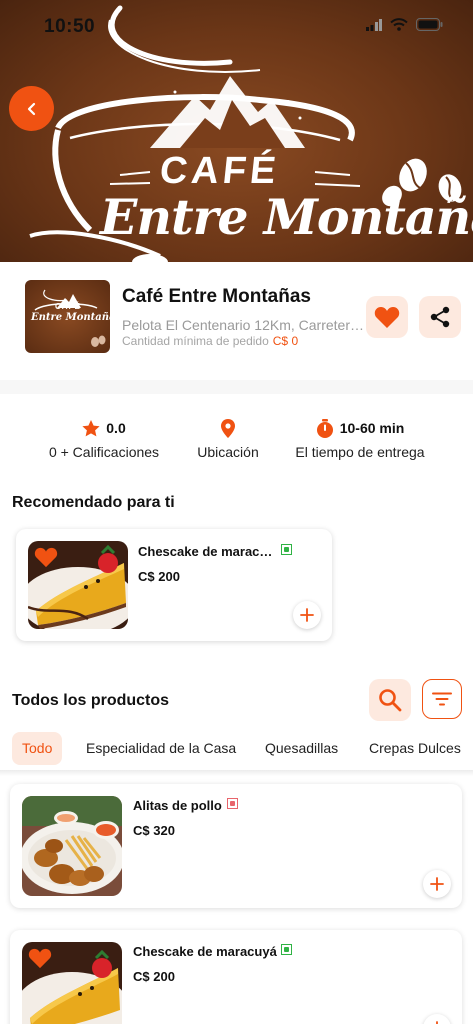  Describe the element at coordinates (360, 452) in the screenshot. I see `delivery-time-label: El tiempo de entrega` at that location.